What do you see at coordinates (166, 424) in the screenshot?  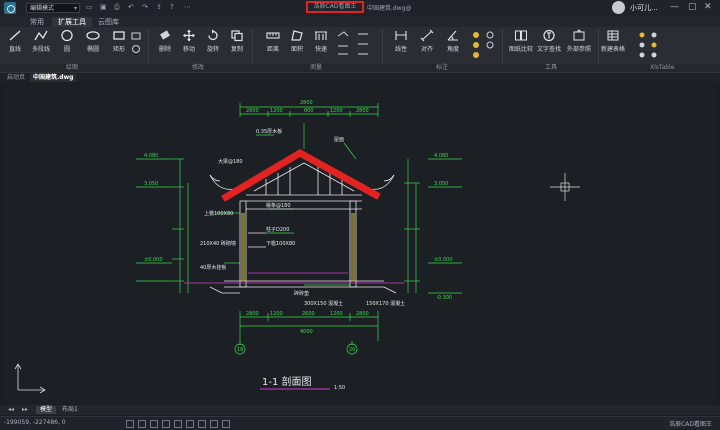 I see `polar-toggle-icon` at bounding box center [166, 424].